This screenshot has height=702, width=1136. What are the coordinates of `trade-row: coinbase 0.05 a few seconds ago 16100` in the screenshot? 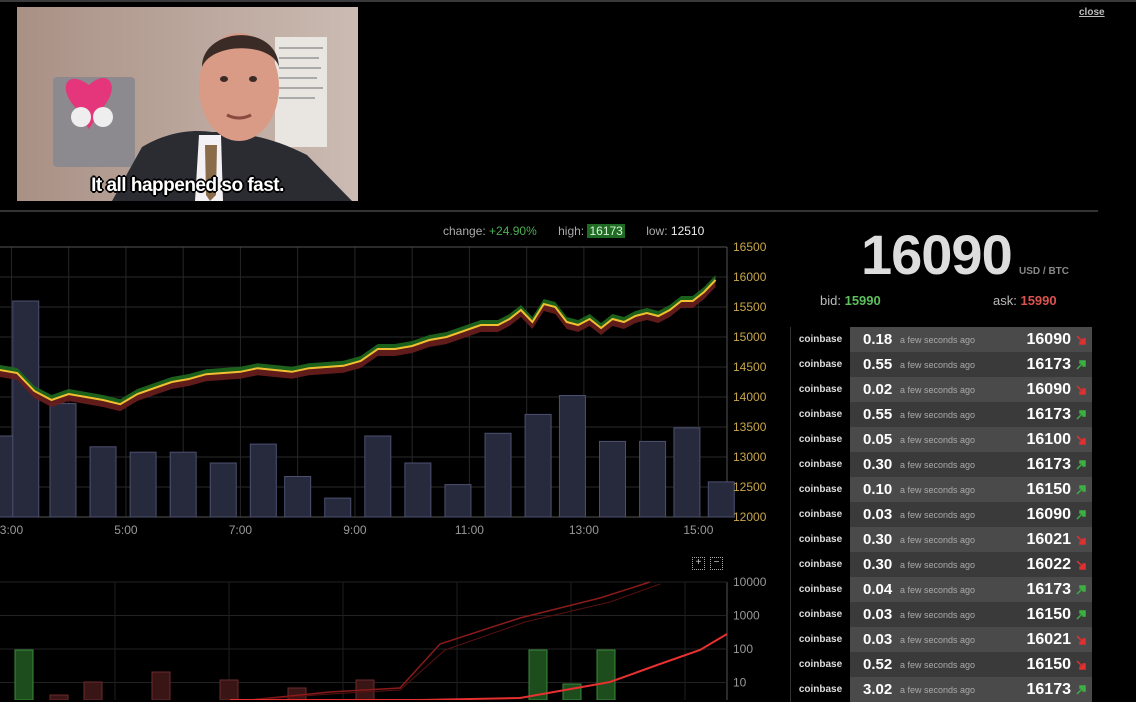 It's located at (941, 439).